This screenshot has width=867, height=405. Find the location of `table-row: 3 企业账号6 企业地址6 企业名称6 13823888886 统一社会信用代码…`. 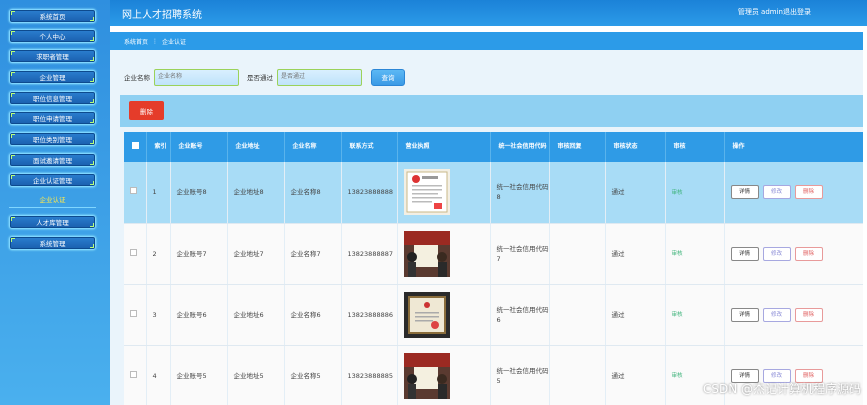

table-row: 3 企业账号6 企业地址6 企业名称6 13823888886 统一社会信用代码… is located at coordinates (493, 315).